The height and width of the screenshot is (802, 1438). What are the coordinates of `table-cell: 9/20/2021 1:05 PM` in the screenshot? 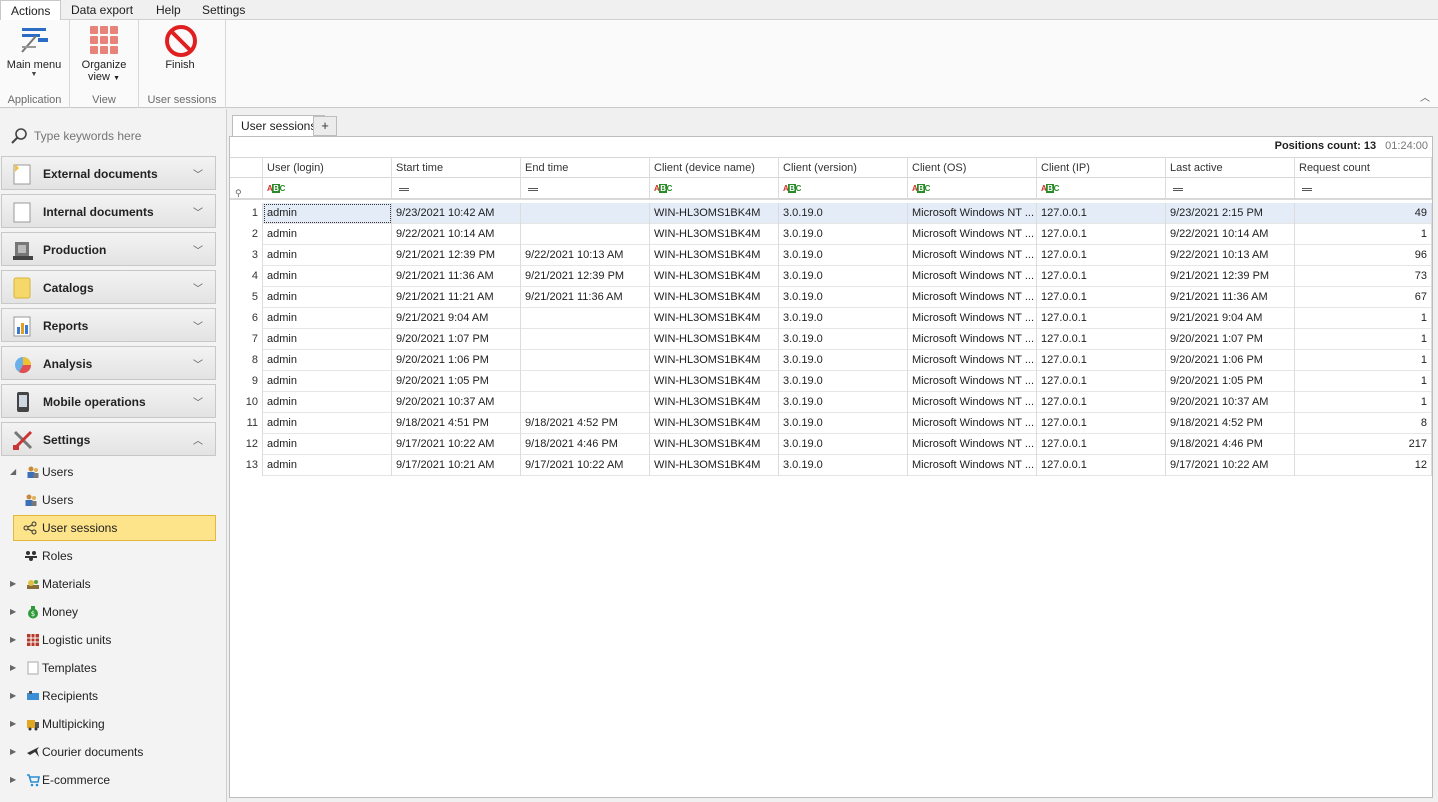 It's located at (456, 381).